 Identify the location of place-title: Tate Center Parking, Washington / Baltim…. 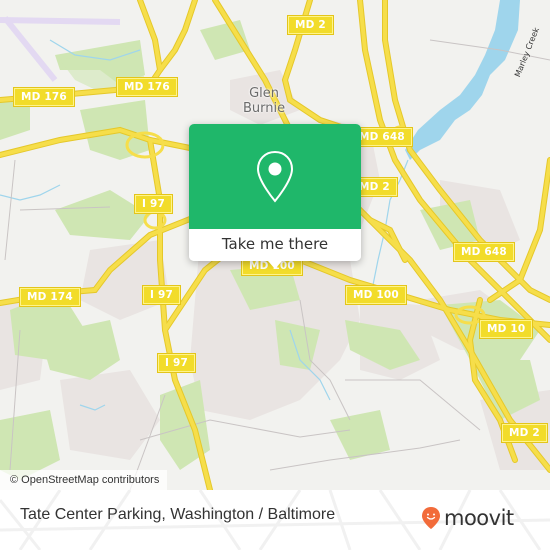
(178, 514).